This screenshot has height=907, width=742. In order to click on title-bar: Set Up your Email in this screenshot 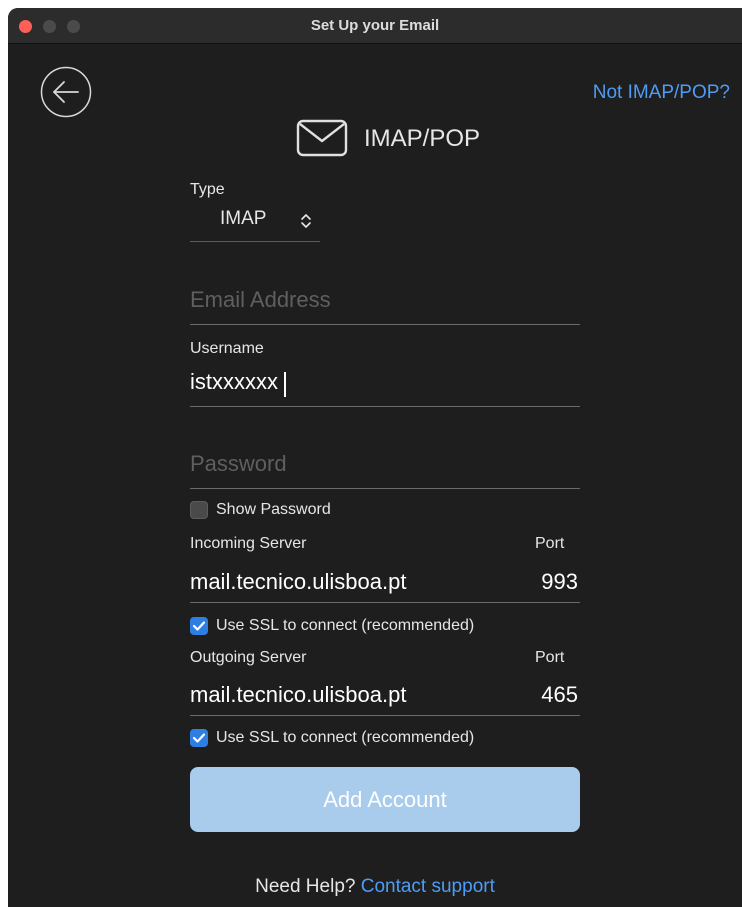, I will do `click(375, 26)`.